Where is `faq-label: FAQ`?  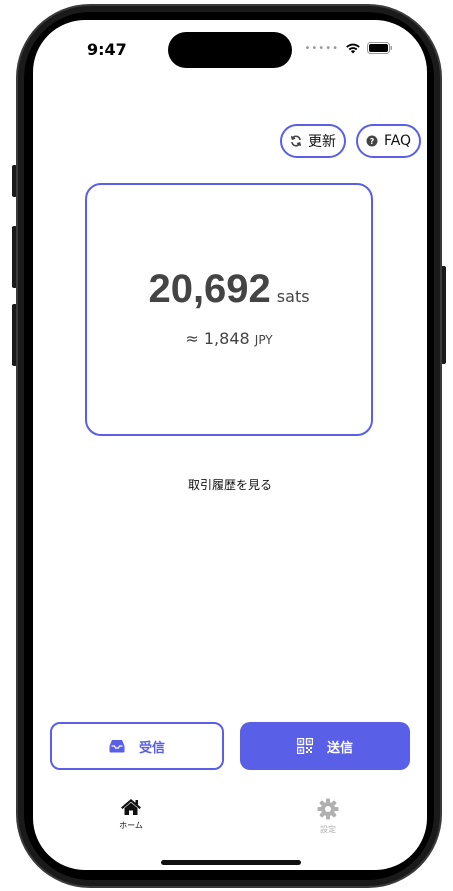
faq-label: FAQ is located at coordinates (397, 141).